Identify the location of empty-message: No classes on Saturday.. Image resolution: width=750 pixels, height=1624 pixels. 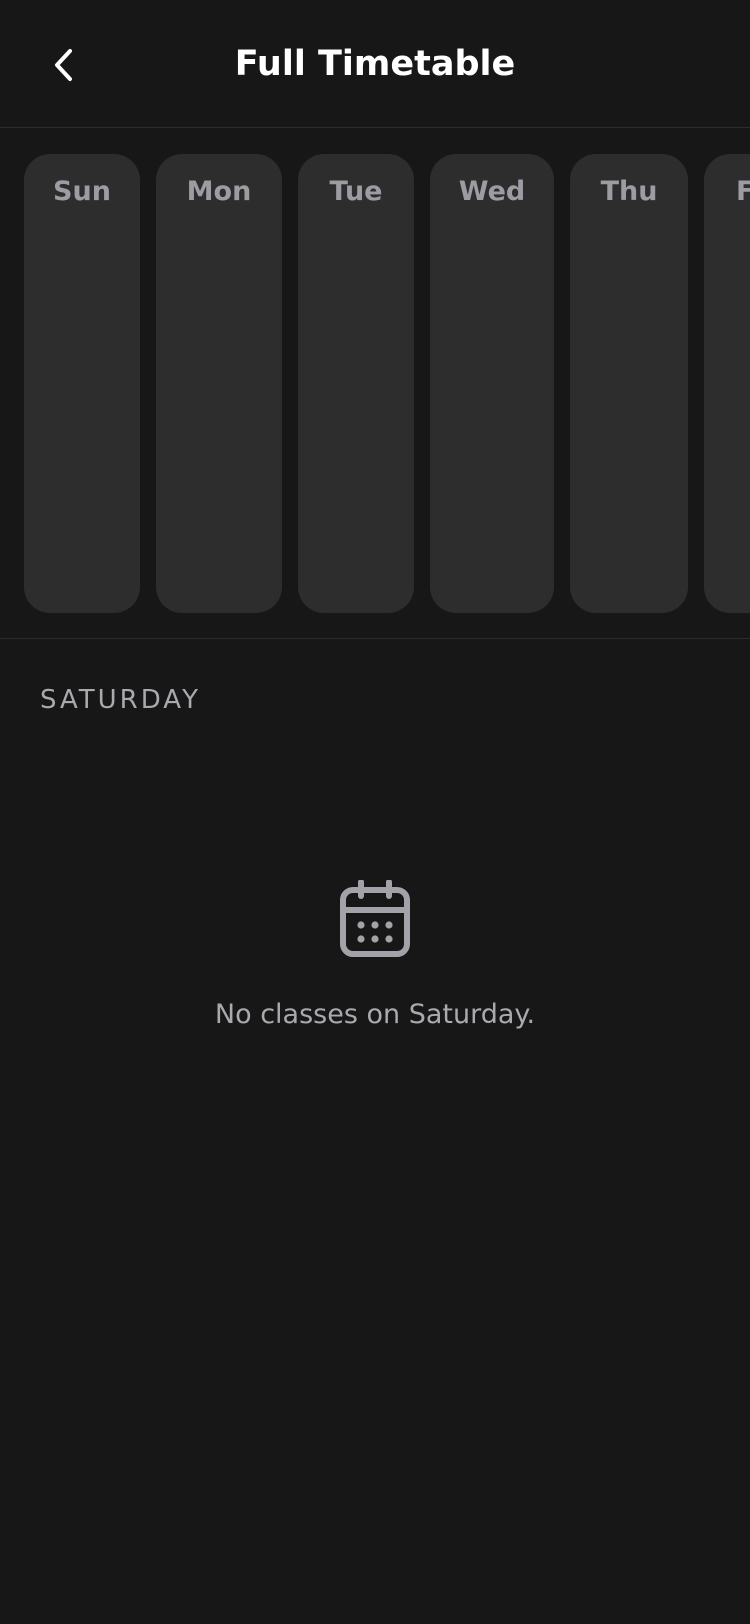
(375, 1014).